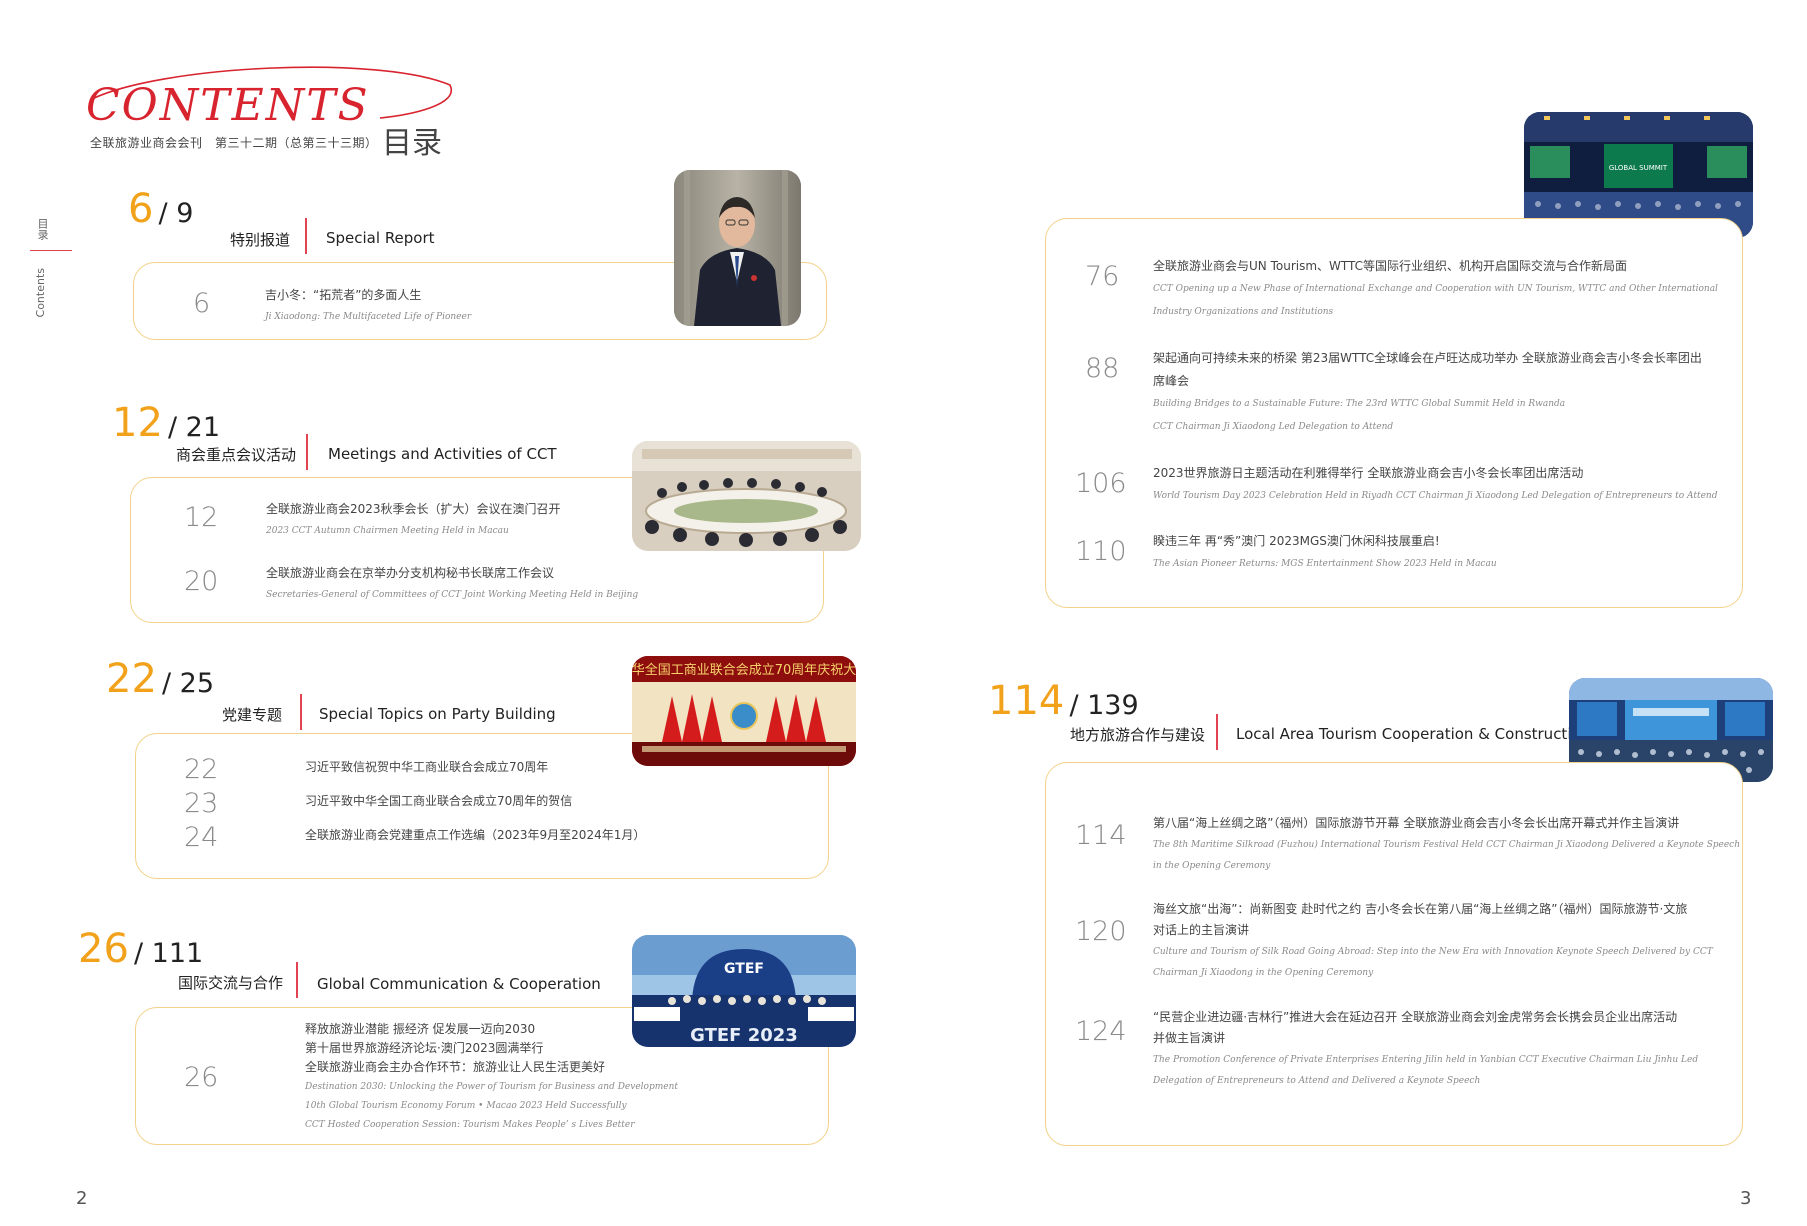 This screenshot has height=1226, width=1807. I want to click on banner-text: 中华全国工商业联合会成立70周年庆祝大会, so click(744, 670).